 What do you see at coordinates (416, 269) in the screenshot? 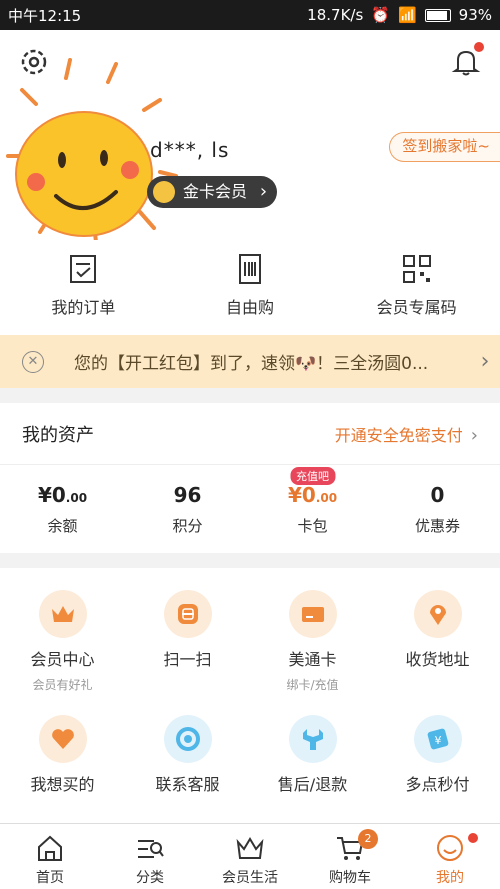
I see `qrcode-icon` at bounding box center [416, 269].